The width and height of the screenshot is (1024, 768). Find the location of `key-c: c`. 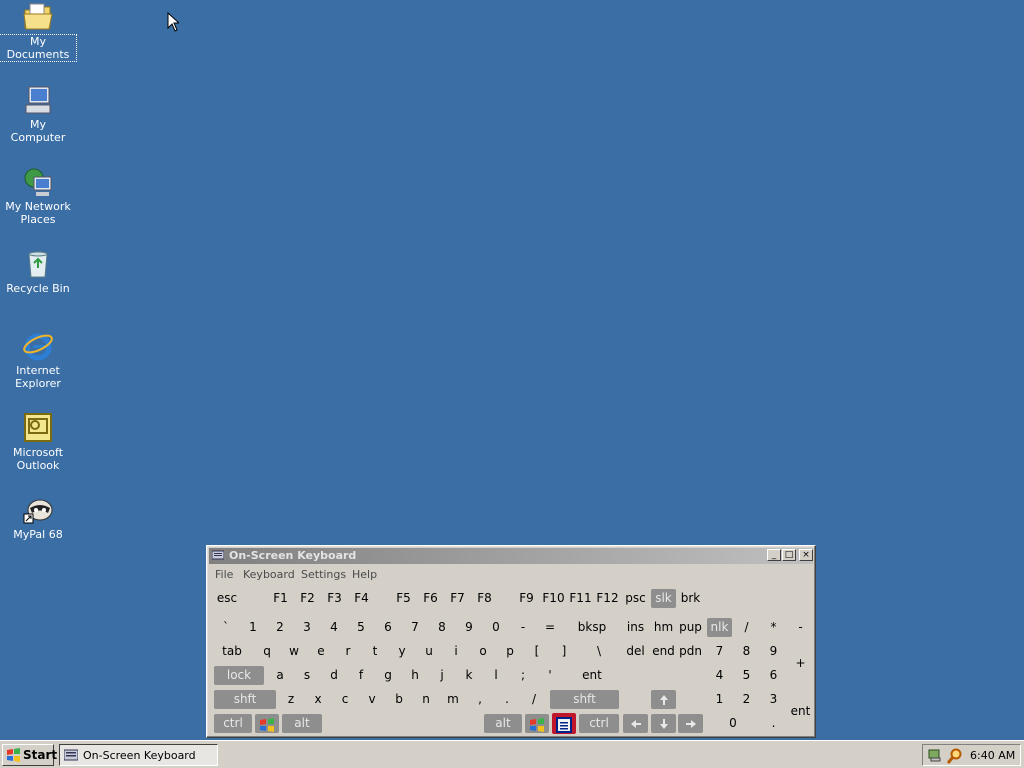

key-c: c is located at coordinates (345, 699).